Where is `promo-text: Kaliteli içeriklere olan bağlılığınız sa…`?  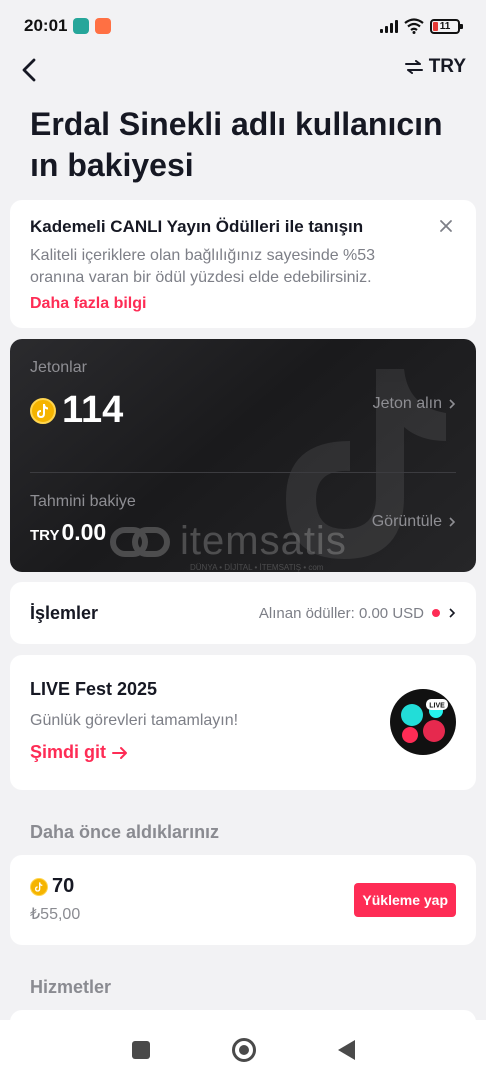 promo-text: Kaliteli içeriklere olan bağlılığınız sa… is located at coordinates (203, 266).